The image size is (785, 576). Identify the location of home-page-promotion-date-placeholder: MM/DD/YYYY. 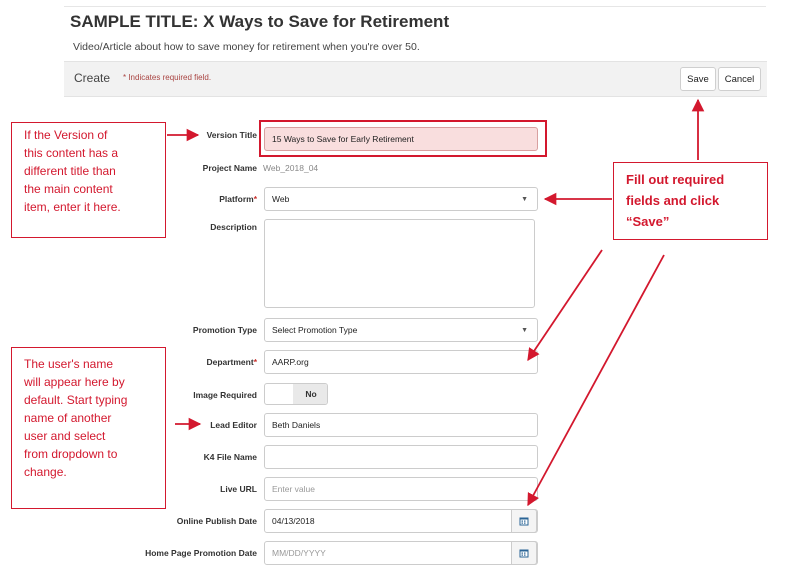
(299, 553).